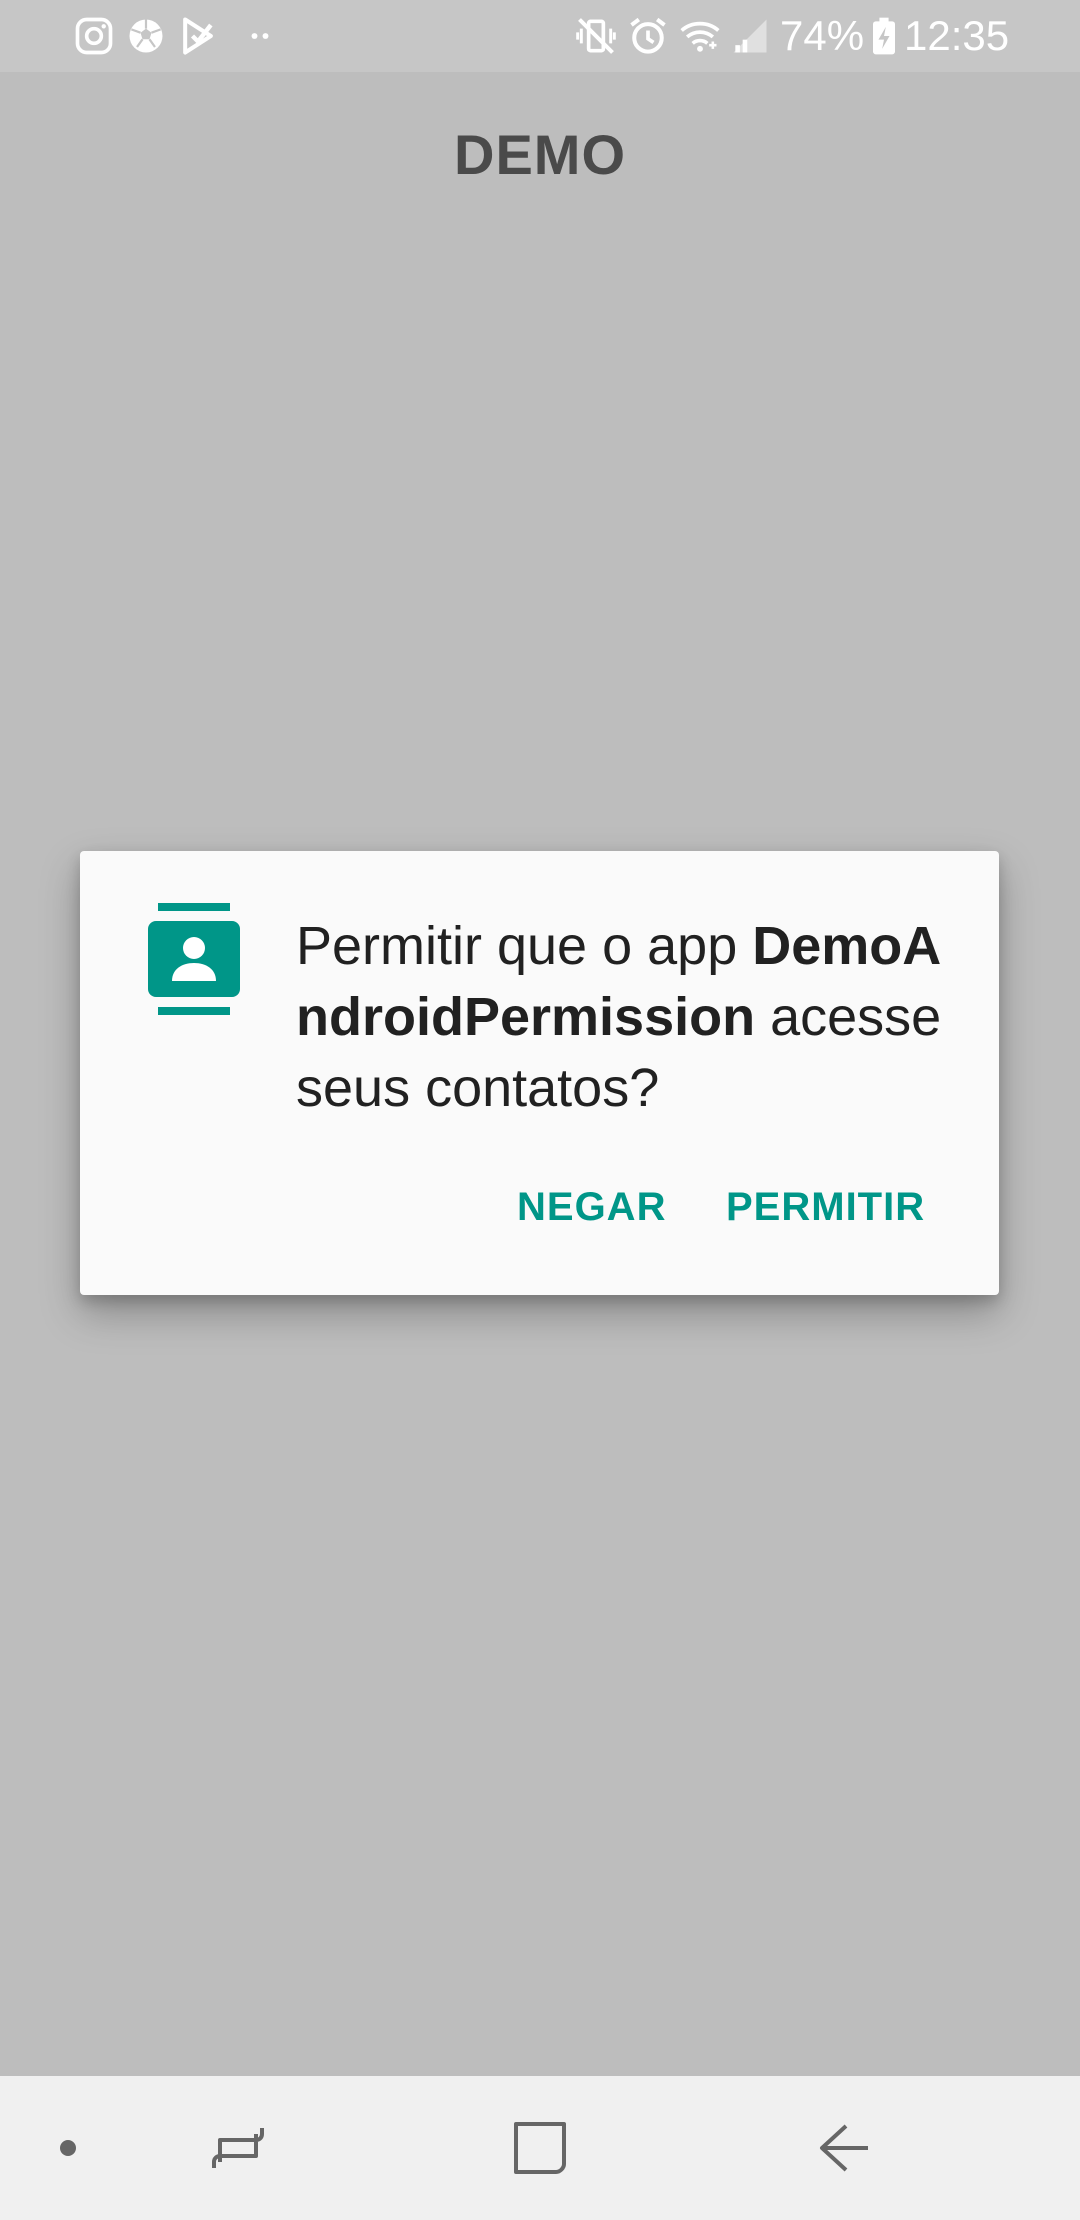  Describe the element at coordinates (591, 1207) in the screenshot. I see `deny-button: NEGAR` at that location.